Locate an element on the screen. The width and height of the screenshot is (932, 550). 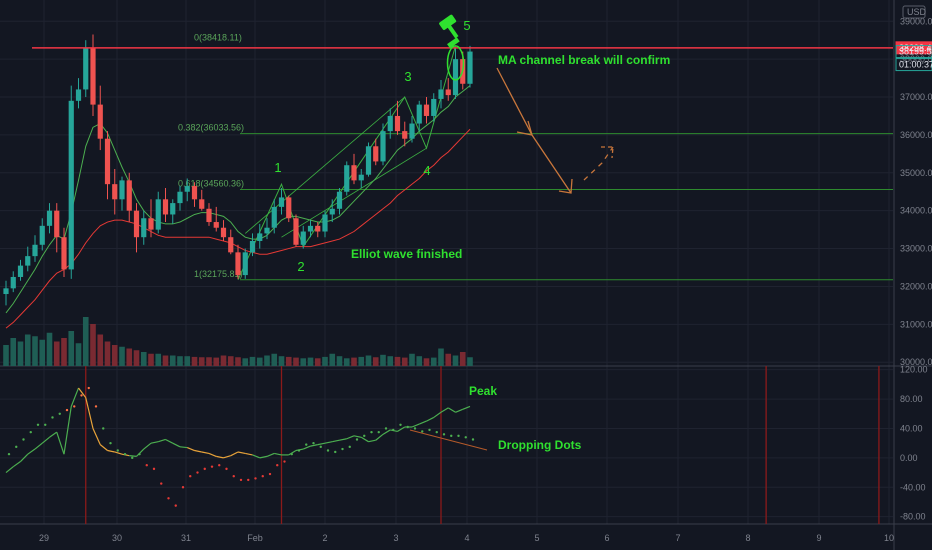
time-tick-label: 4 is located at coordinates (466, 538).